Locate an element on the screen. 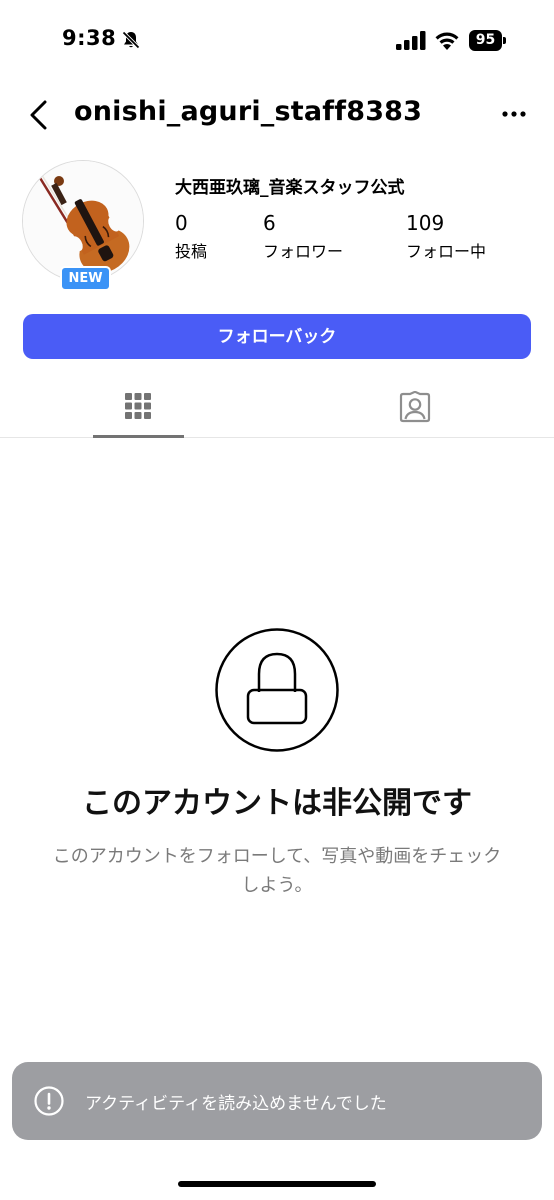  violin-image is located at coordinates (83, 221).